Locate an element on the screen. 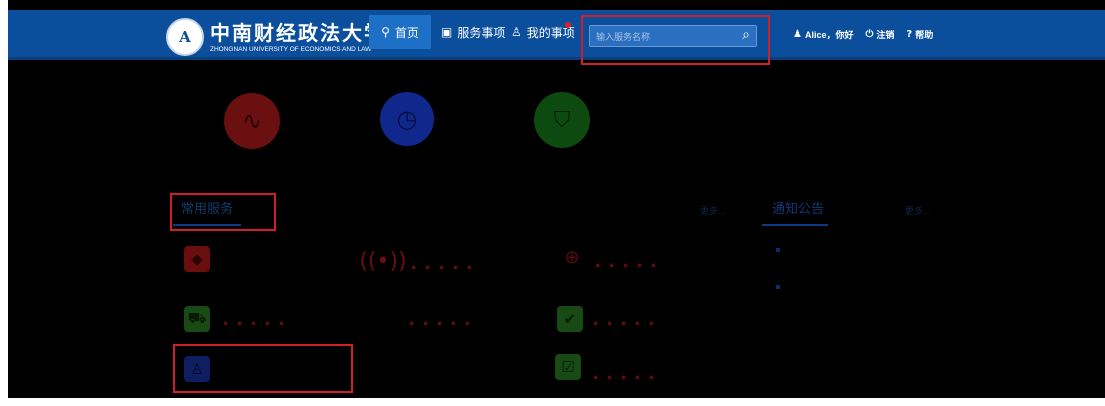 The width and height of the screenshot is (1105, 406). quick-entry-blue: ◷ is located at coordinates (407, 119).